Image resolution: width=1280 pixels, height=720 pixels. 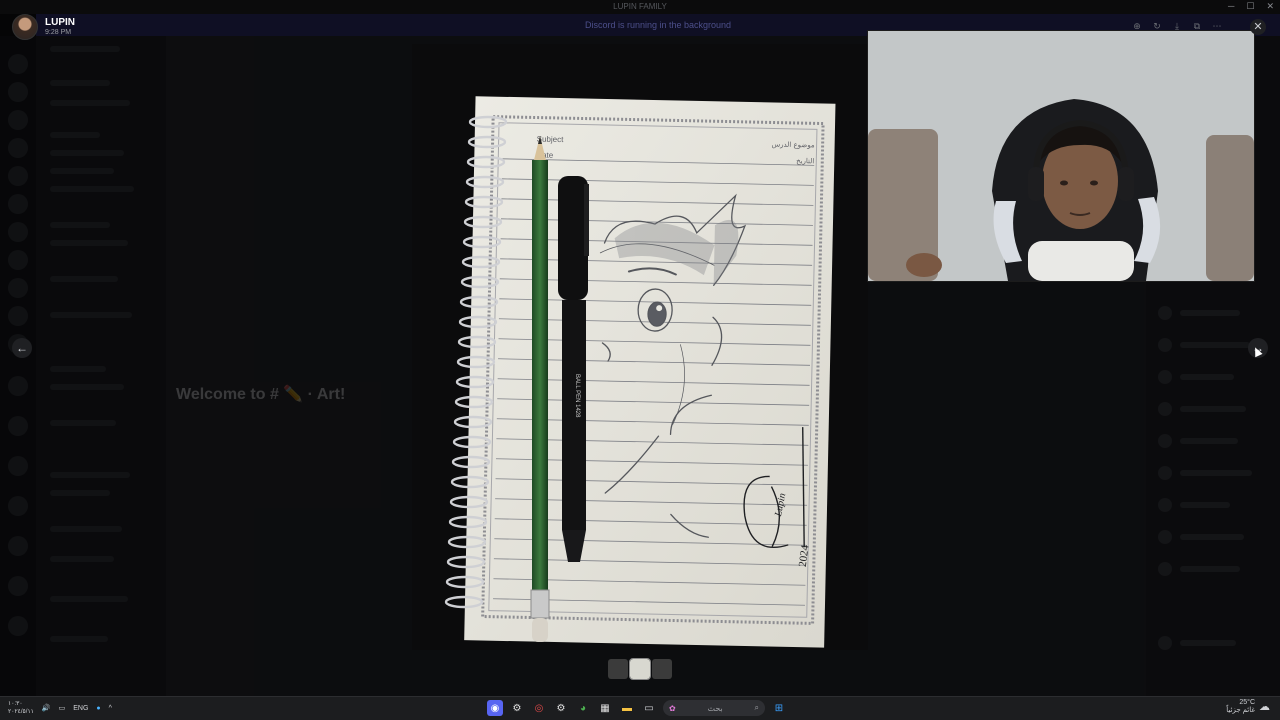 I want to click on previous-image-button: ←, so click(x=22, y=348).